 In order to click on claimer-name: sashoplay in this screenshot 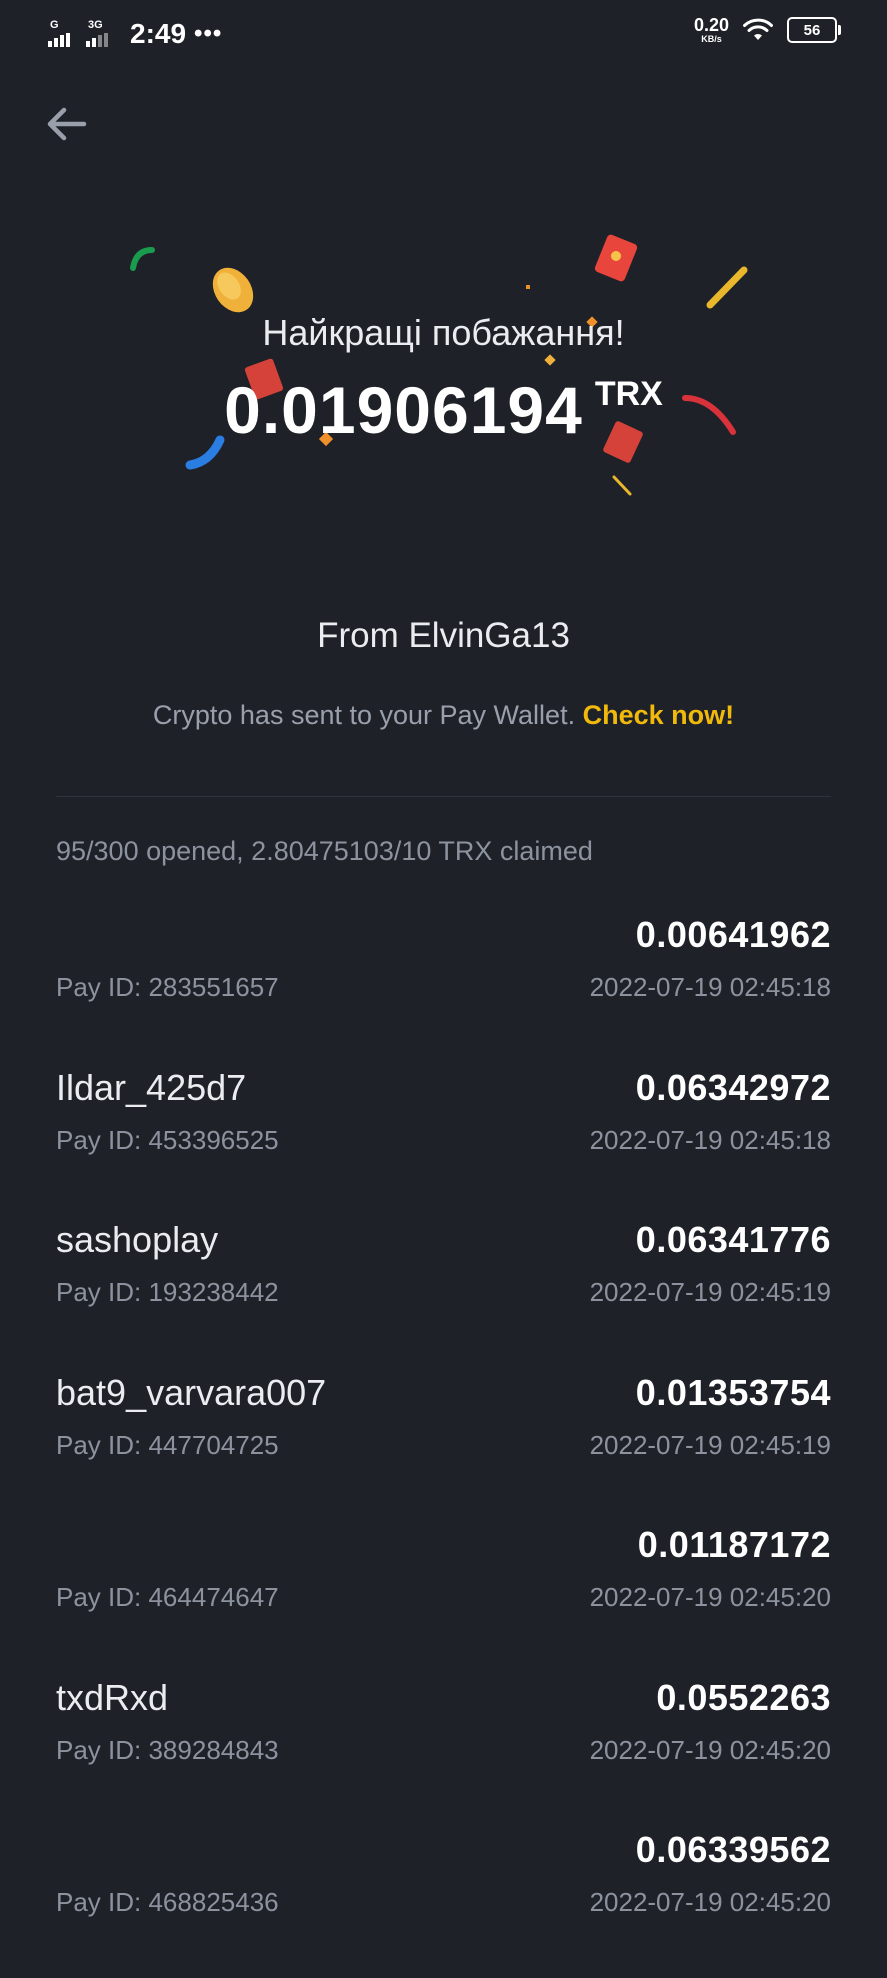, I will do `click(137, 1239)`.